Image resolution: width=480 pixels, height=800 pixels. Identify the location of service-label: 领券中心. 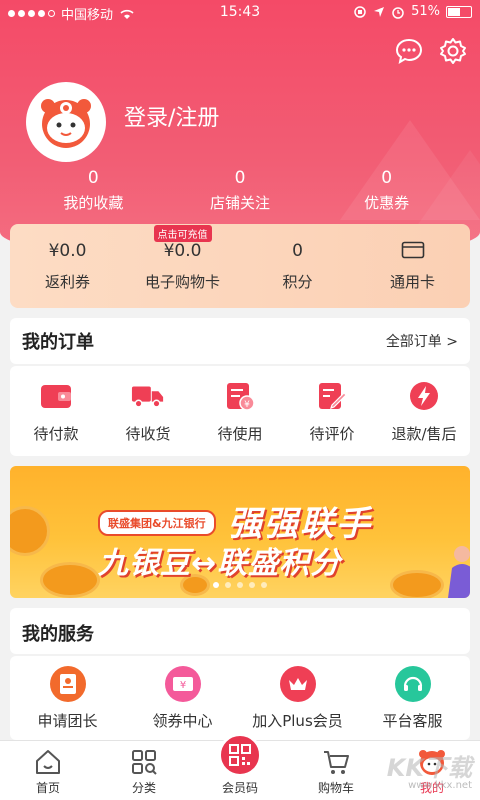
(182, 720).